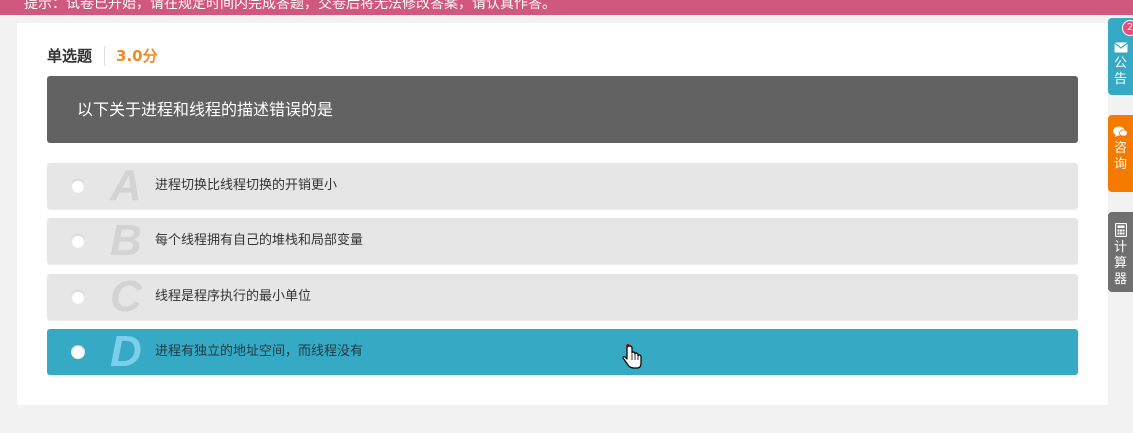 Image resolution: width=1133 pixels, height=433 pixels. I want to click on option-b-letter: B, so click(126, 240).